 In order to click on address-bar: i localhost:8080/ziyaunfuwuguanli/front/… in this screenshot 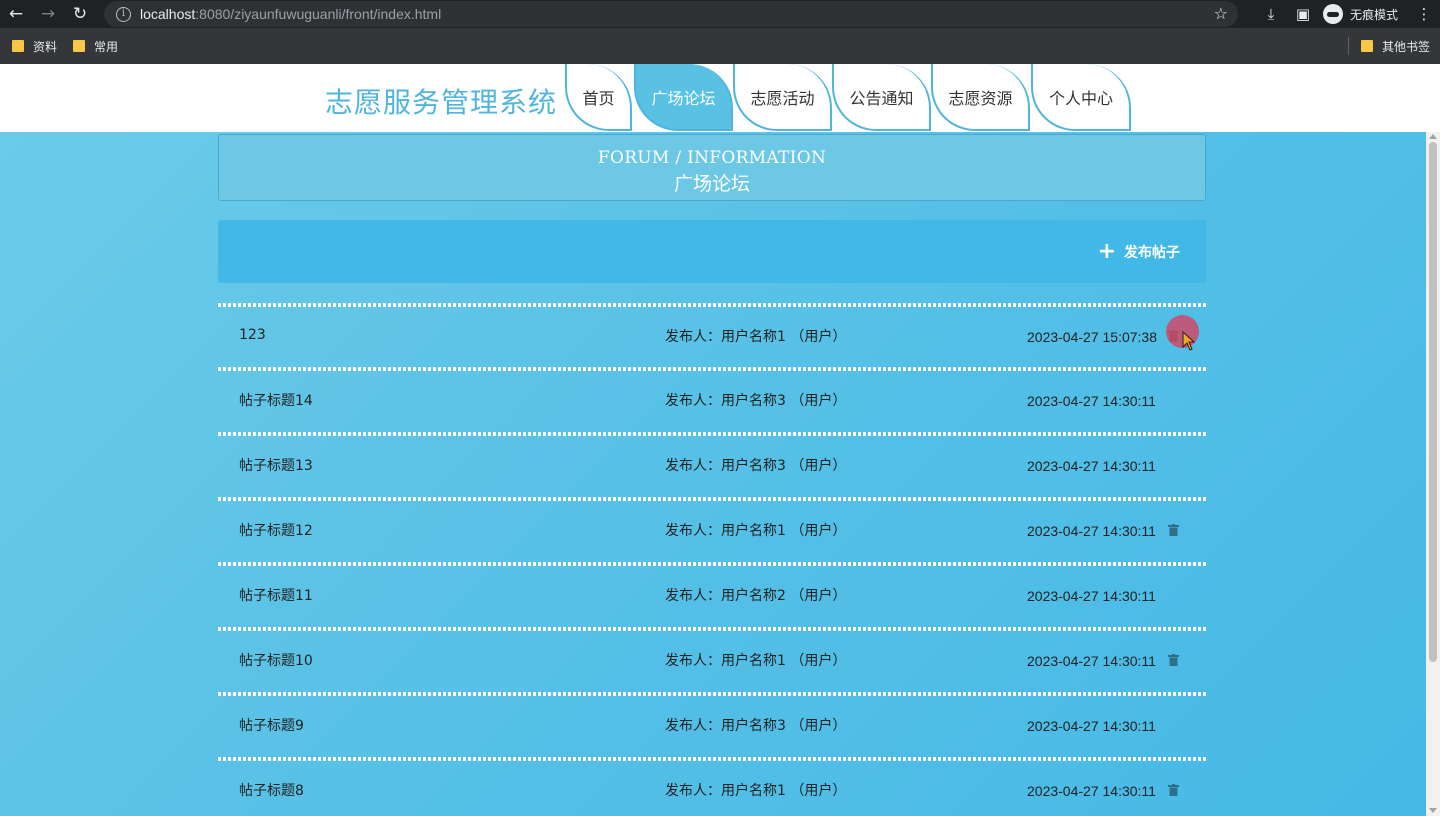, I will do `click(671, 14)`.